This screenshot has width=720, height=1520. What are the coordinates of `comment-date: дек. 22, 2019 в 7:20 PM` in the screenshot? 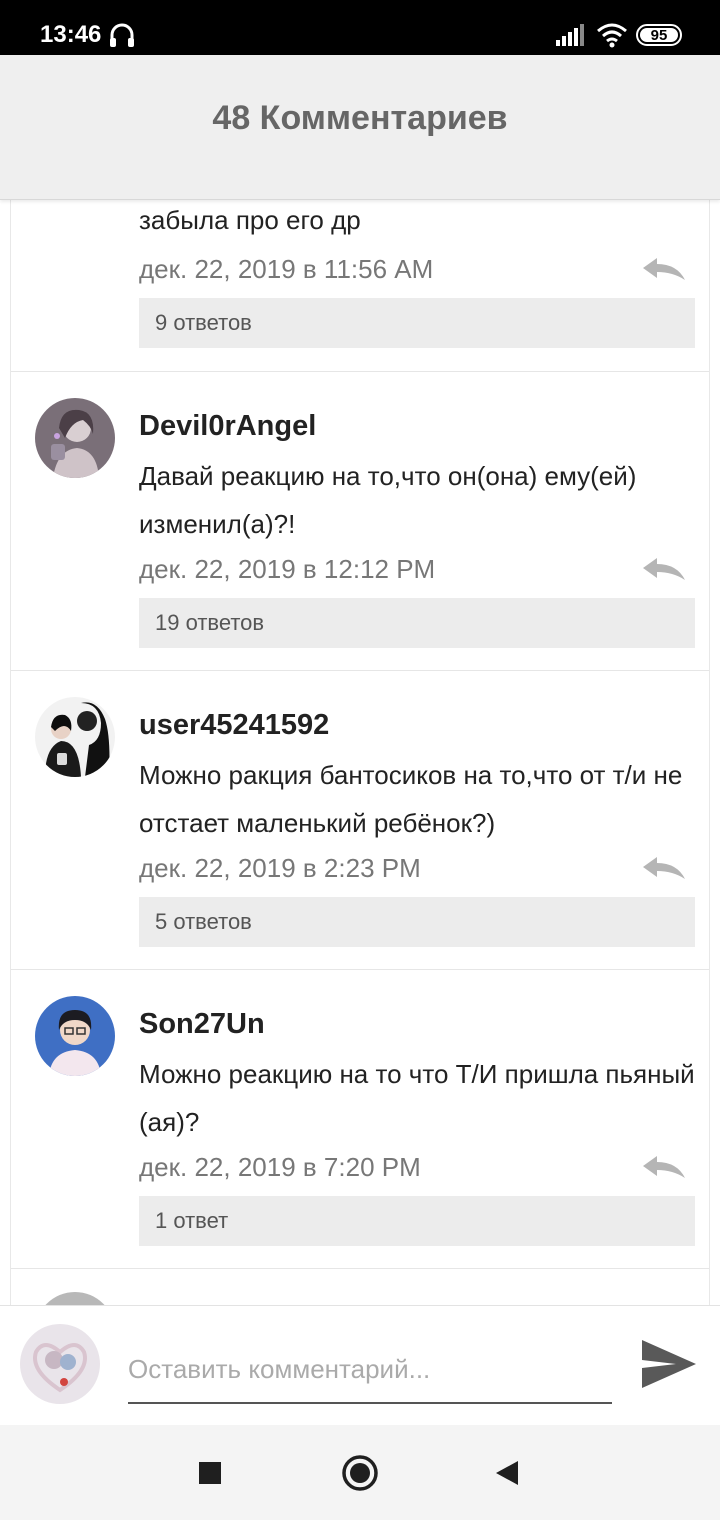 It's located at (280, 1167).